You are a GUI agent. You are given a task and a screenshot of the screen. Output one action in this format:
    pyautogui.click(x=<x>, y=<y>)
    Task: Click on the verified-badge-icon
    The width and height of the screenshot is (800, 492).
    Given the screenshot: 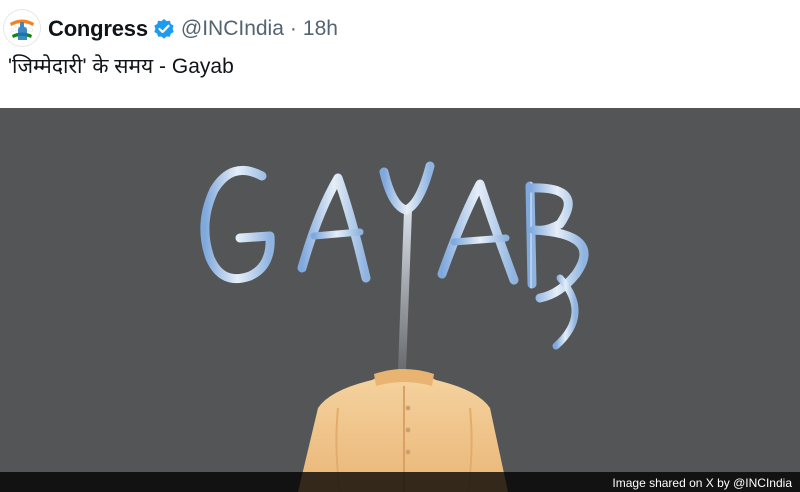 What is the action you would take?
    pyautogui.click(x=164, y=29)
    